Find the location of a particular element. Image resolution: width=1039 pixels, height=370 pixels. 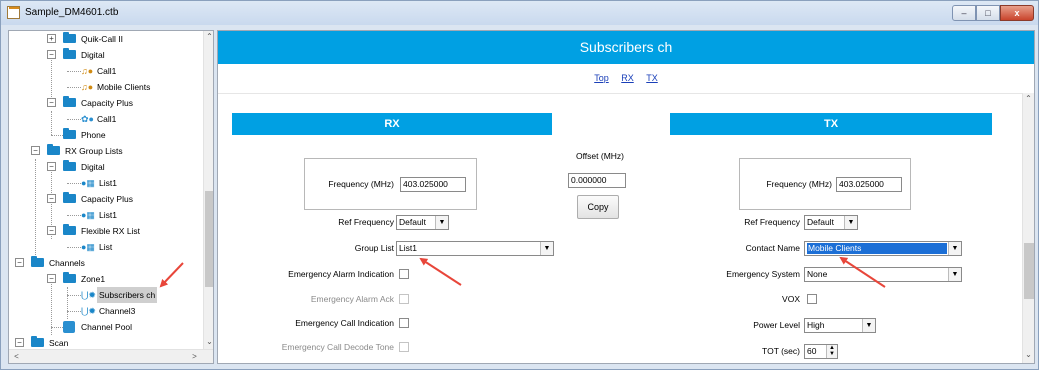

group-list-select: List1 ▼ is located at coordinates (475, 248).